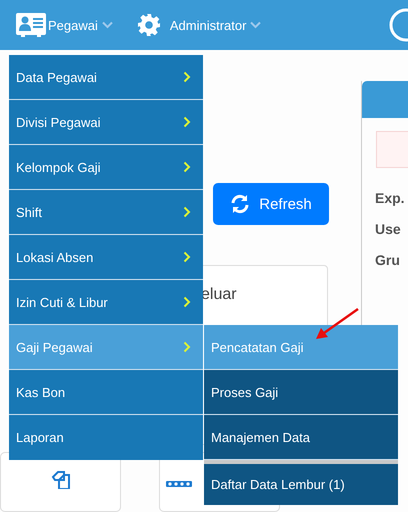 The image size is (408, 512). I want to click on field-label: Use, so click(388, 229).